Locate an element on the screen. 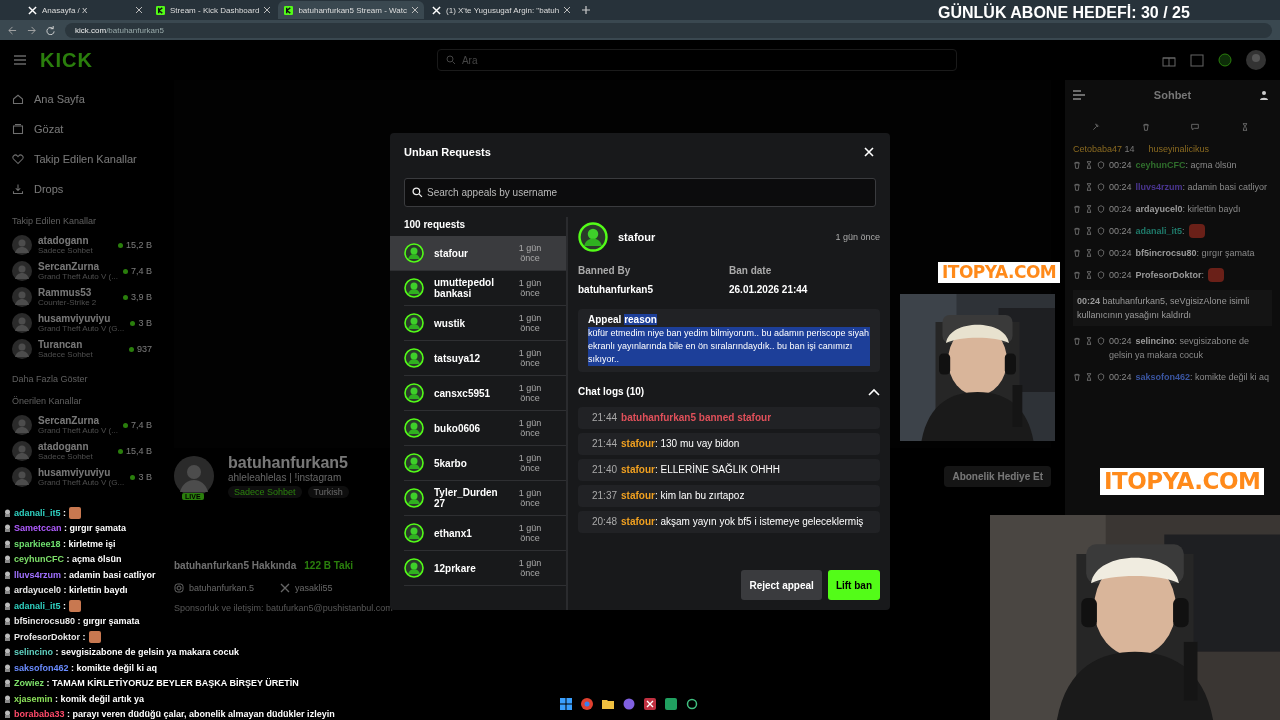  chat-title: Sohbet is located at coordinates (1172, 95).